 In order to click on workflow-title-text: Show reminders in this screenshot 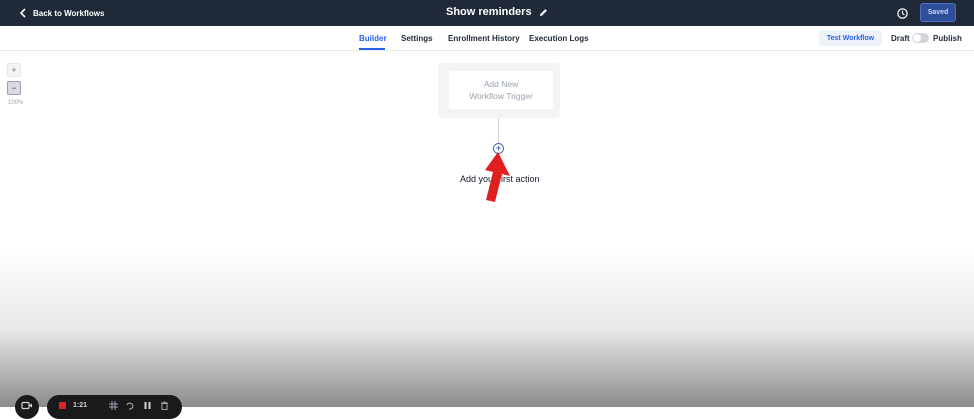, I will do `click(489, 12)`.